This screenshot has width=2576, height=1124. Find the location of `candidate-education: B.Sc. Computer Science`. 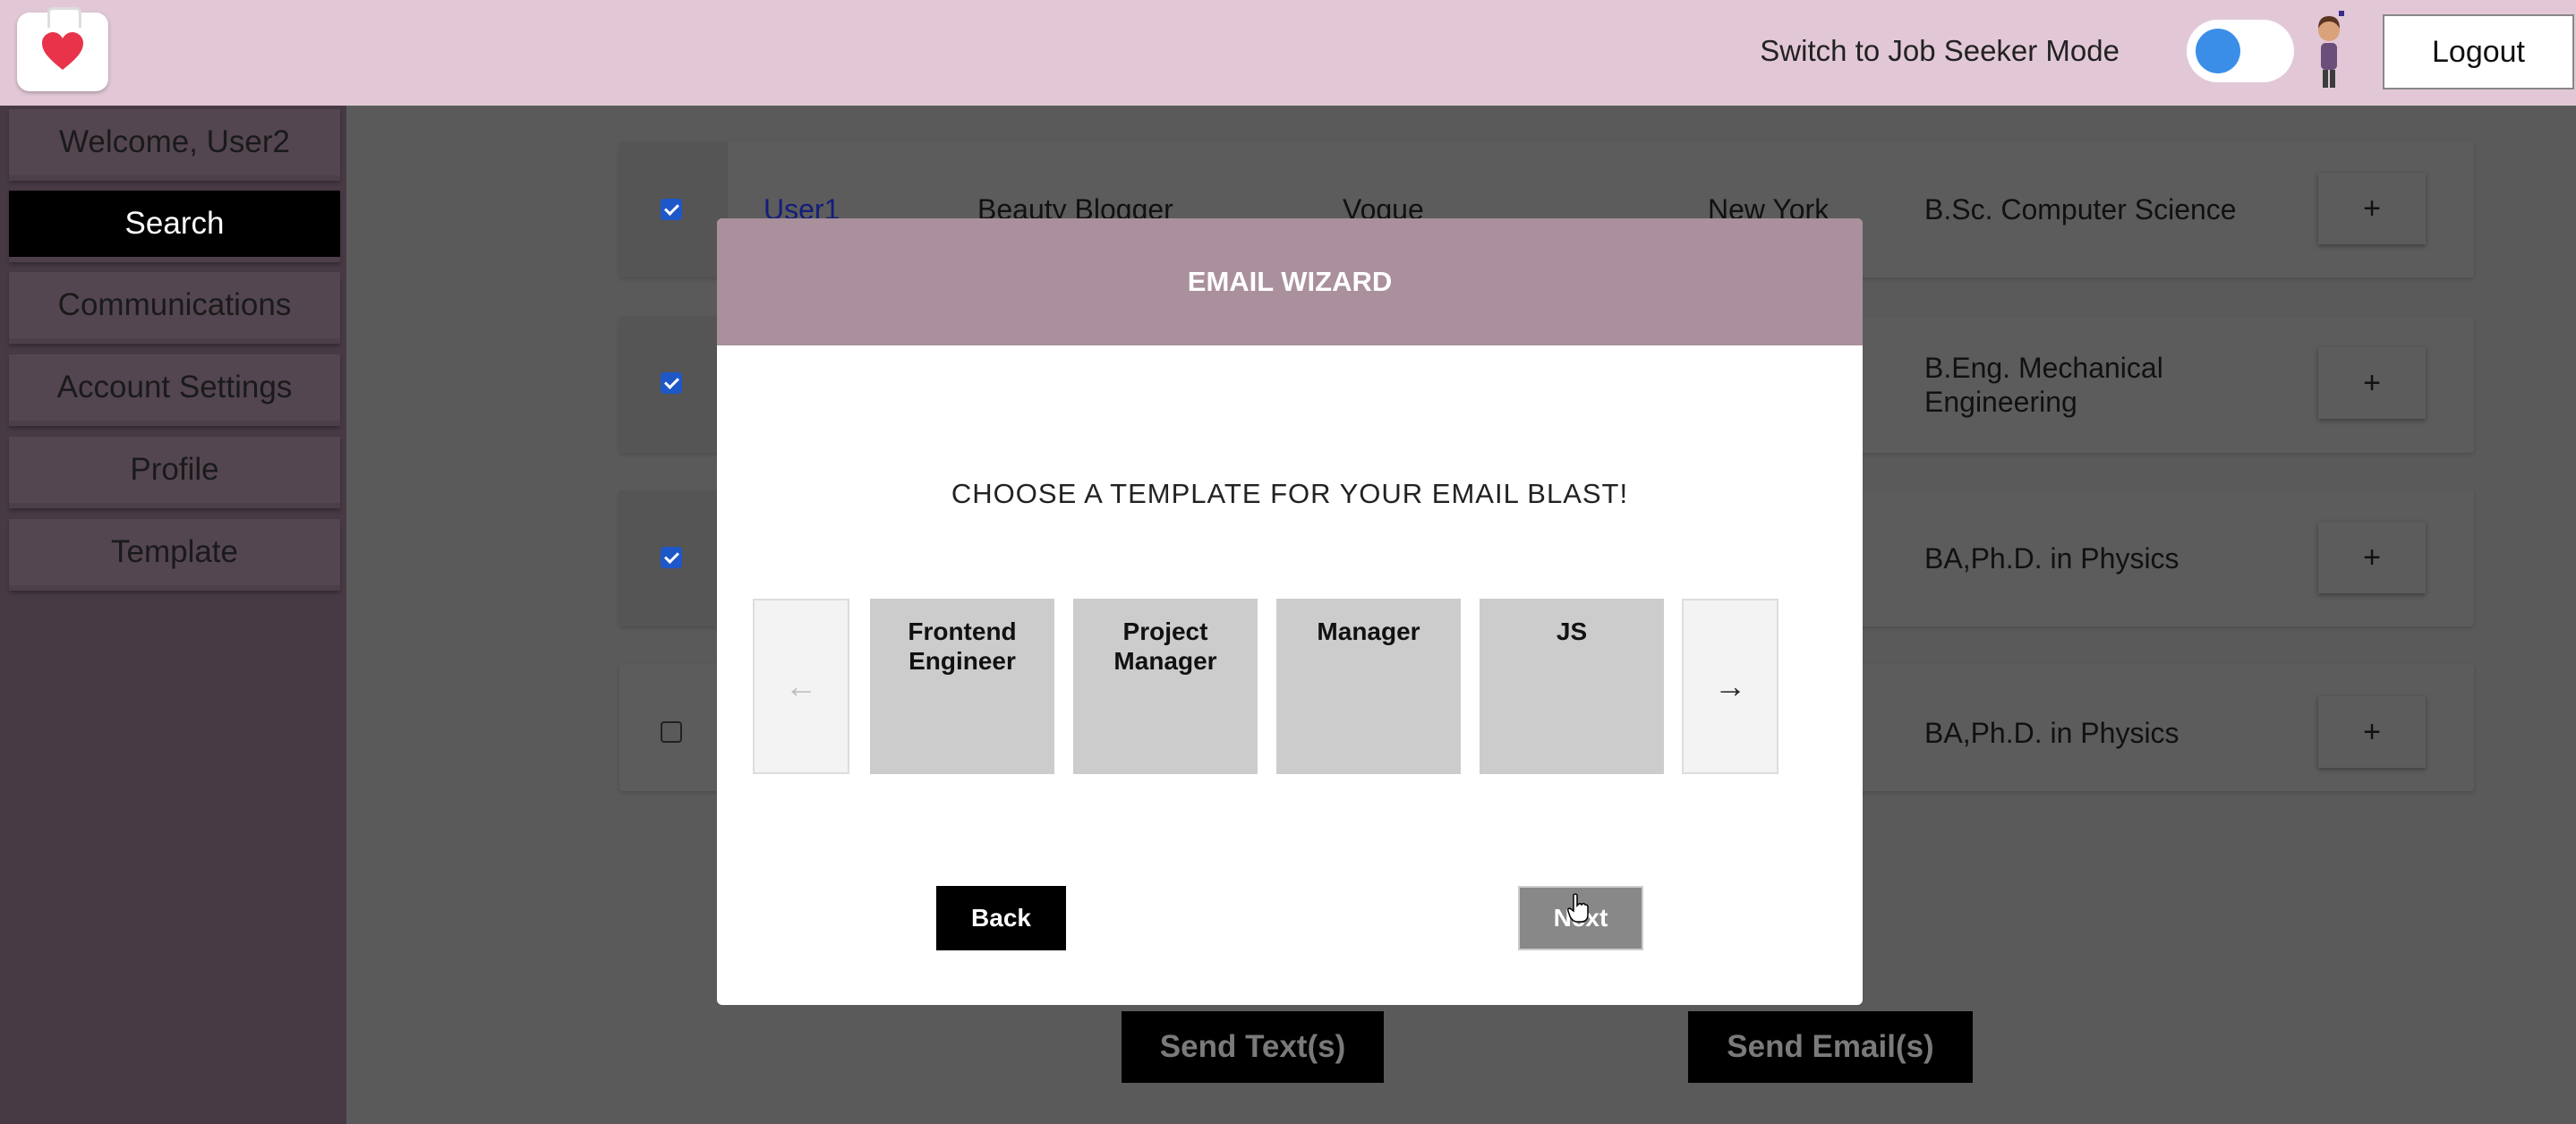

candidate-education: B.Sc. Computer Science is located at coordinates (2080, 209).